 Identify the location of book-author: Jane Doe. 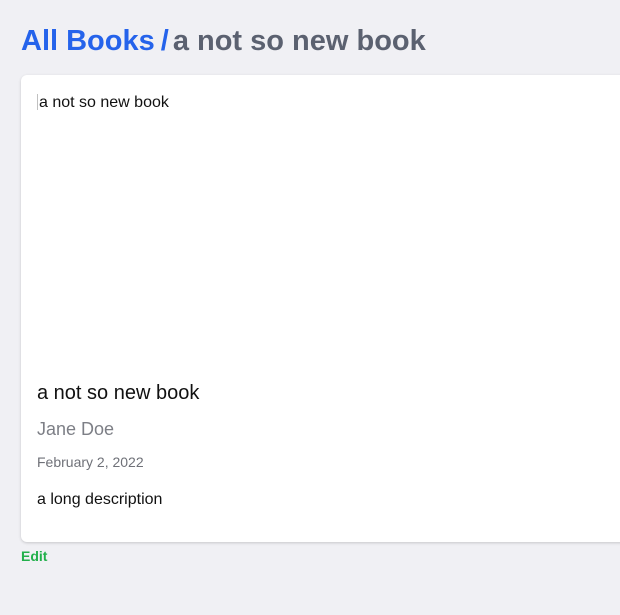
(76, 429).